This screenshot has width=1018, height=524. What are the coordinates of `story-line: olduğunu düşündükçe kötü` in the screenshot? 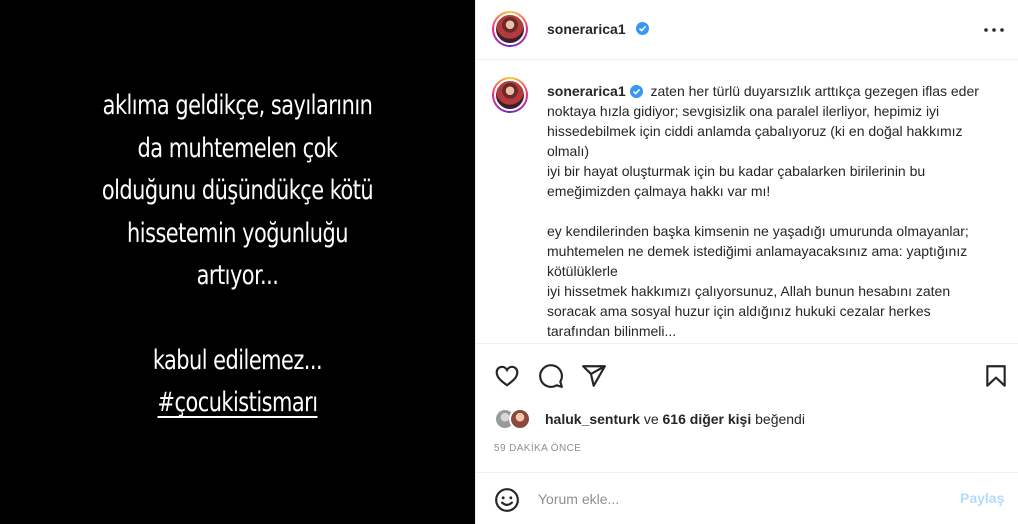 It's located at (237, 190).